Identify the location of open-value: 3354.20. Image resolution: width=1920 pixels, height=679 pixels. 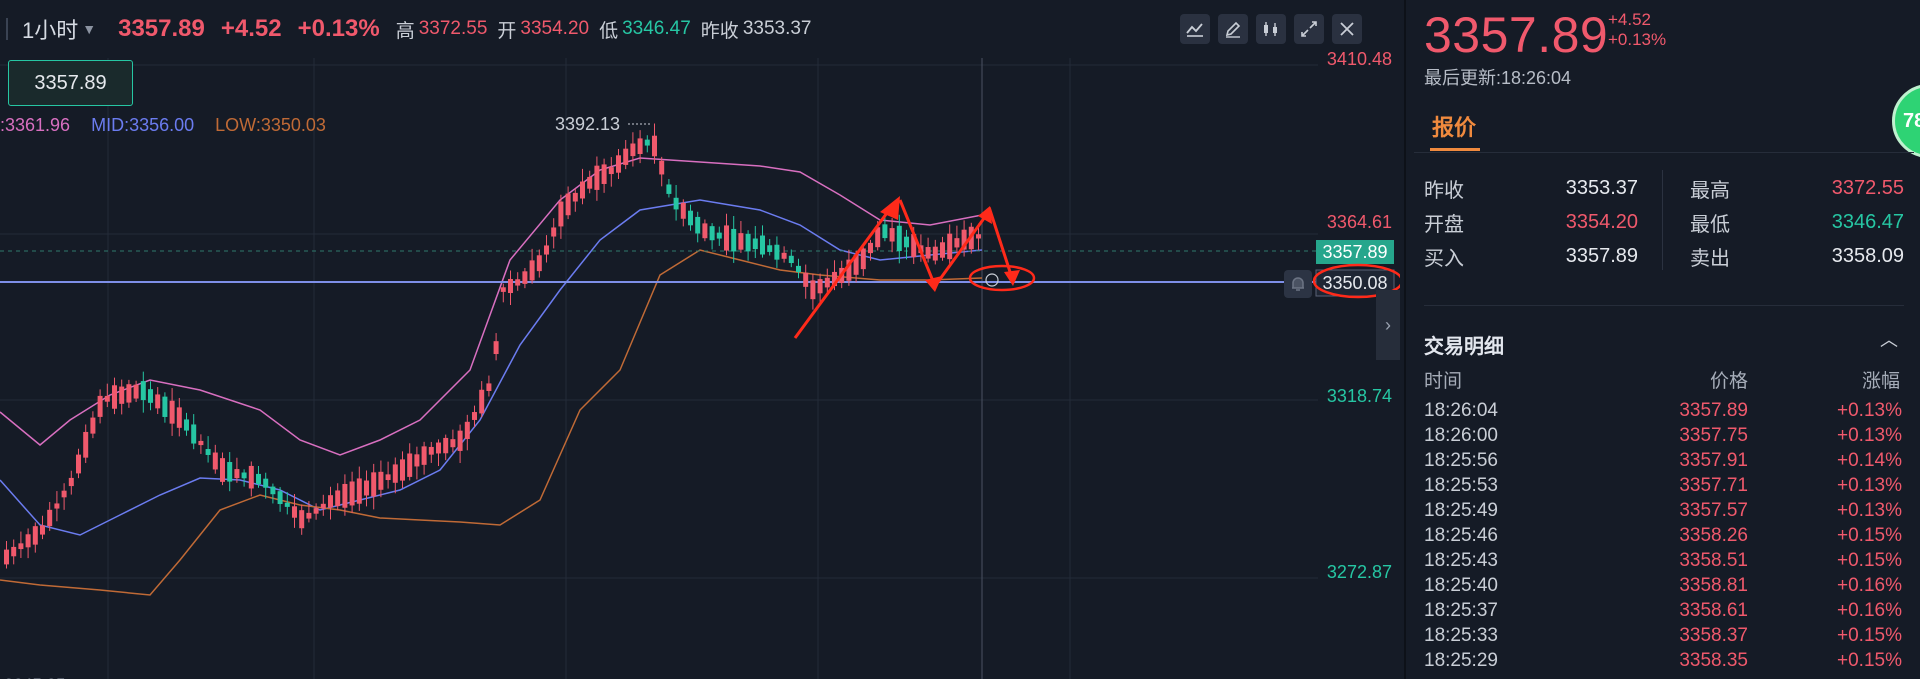
(555, 28).